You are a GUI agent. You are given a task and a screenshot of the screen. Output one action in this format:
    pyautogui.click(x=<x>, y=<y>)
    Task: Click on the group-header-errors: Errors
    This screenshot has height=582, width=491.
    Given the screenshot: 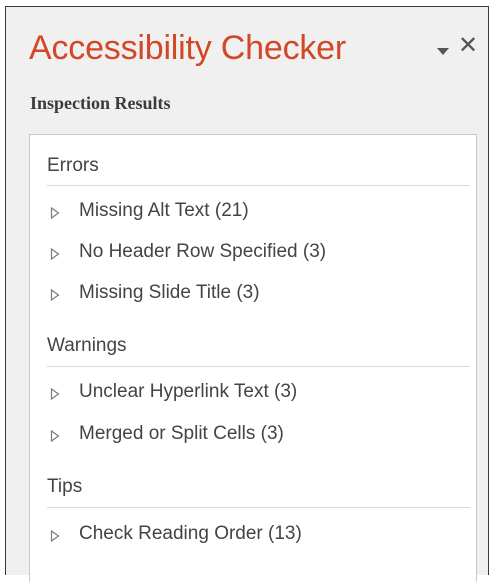 What is the action you would take?
    pyautogui.click(x=73, y=165)
    